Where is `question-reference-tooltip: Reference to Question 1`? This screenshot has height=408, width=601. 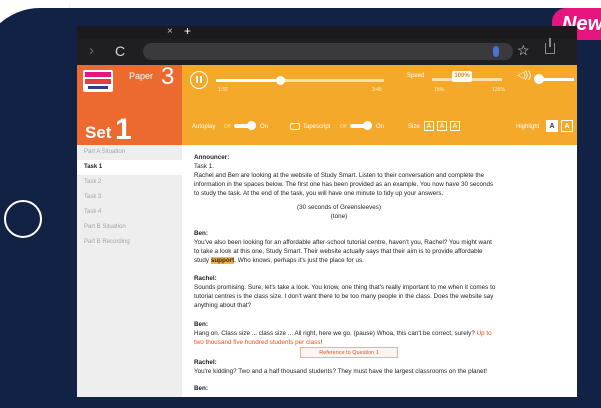
question-reference-tooltip: Reference to Question 1 is located at coordinates (349, 352).